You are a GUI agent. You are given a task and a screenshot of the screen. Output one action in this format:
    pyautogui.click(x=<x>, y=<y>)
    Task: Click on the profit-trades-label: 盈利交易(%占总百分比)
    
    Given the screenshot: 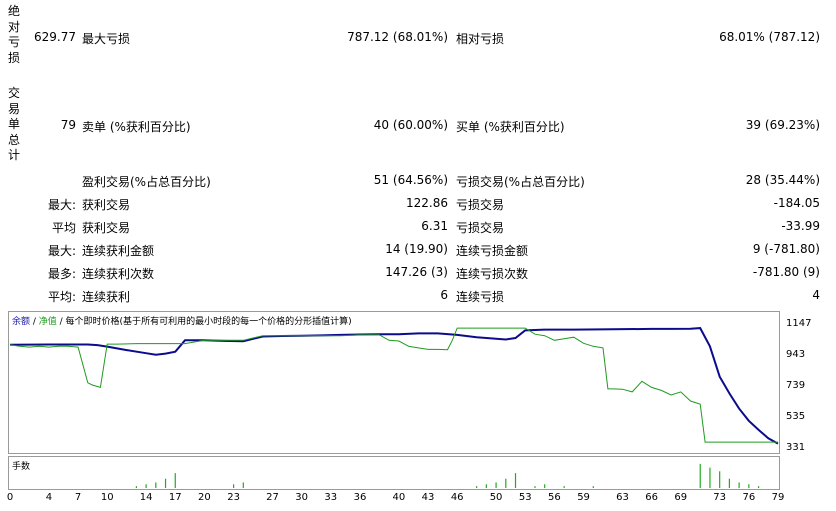 What is the action you would take?
    pyautogui.click(x=146, y=182)
    